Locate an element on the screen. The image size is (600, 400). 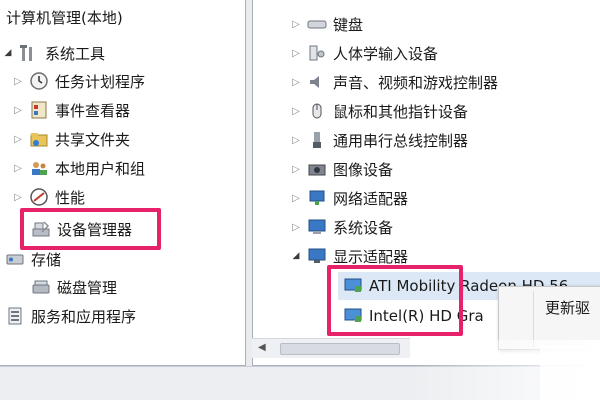
shared-folder-icon is located at coordinates (39, 139).